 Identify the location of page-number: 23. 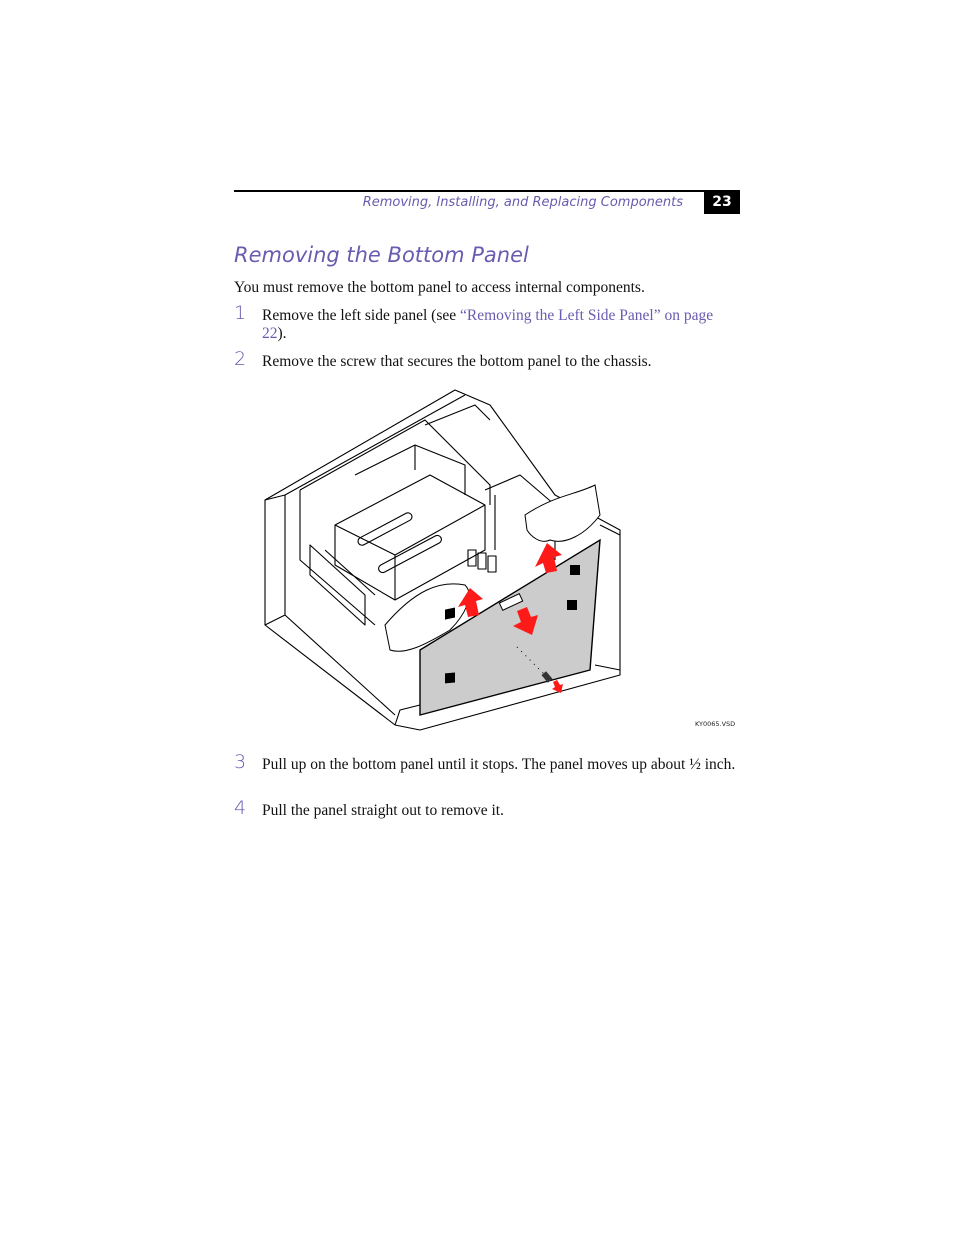
(722, 202).